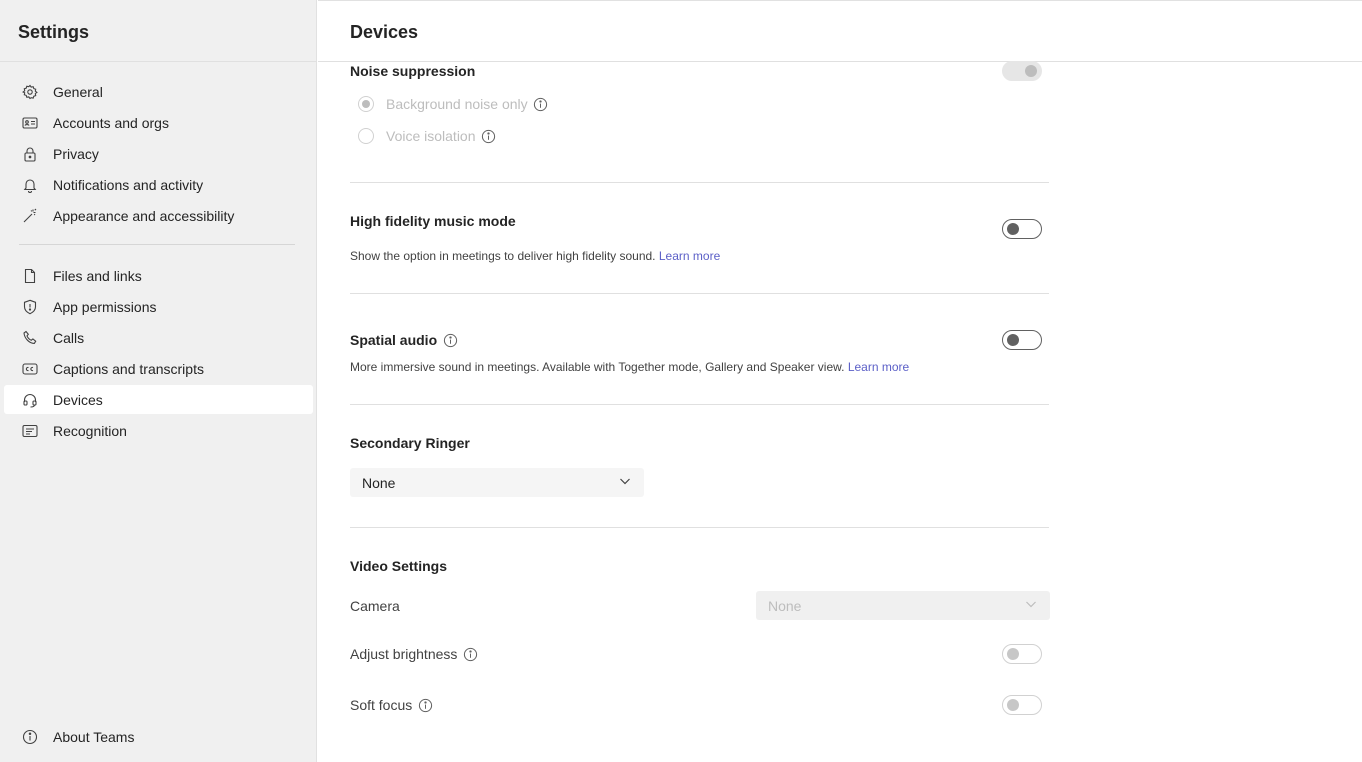 The image size is (1362, 762). What do you see at coordinates (1022, 71) in the screenshot?
I see `noise-suppression-toggle` at bounding box center [1022, 71].